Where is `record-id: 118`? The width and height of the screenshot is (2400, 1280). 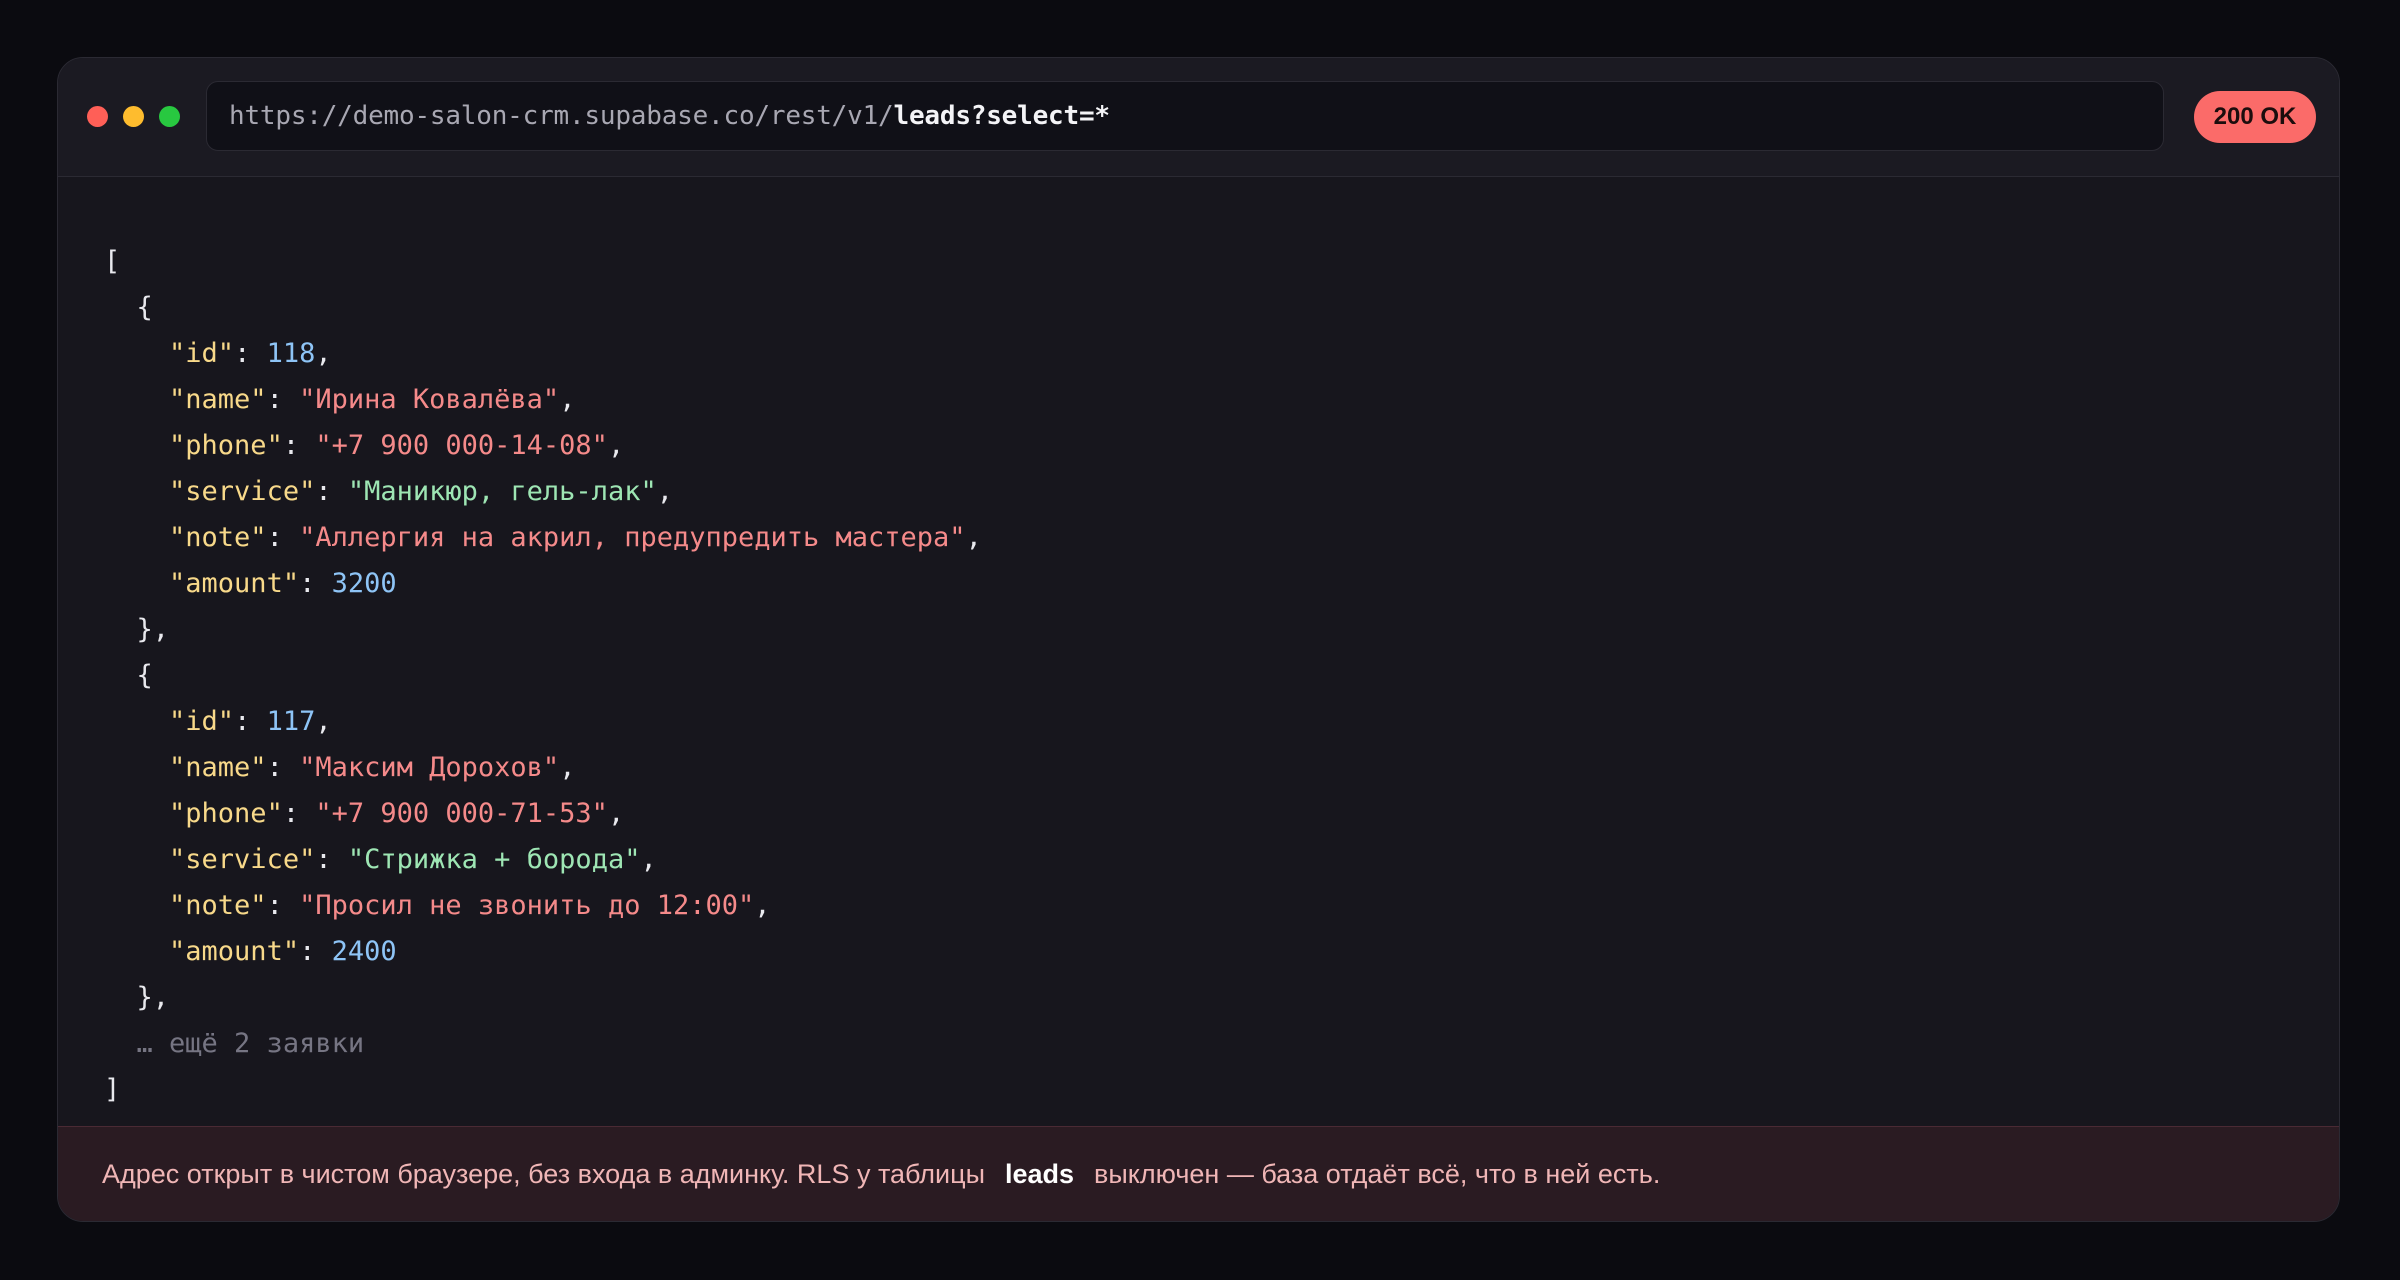
record-id: 118 is located at coordinates (291, 353).